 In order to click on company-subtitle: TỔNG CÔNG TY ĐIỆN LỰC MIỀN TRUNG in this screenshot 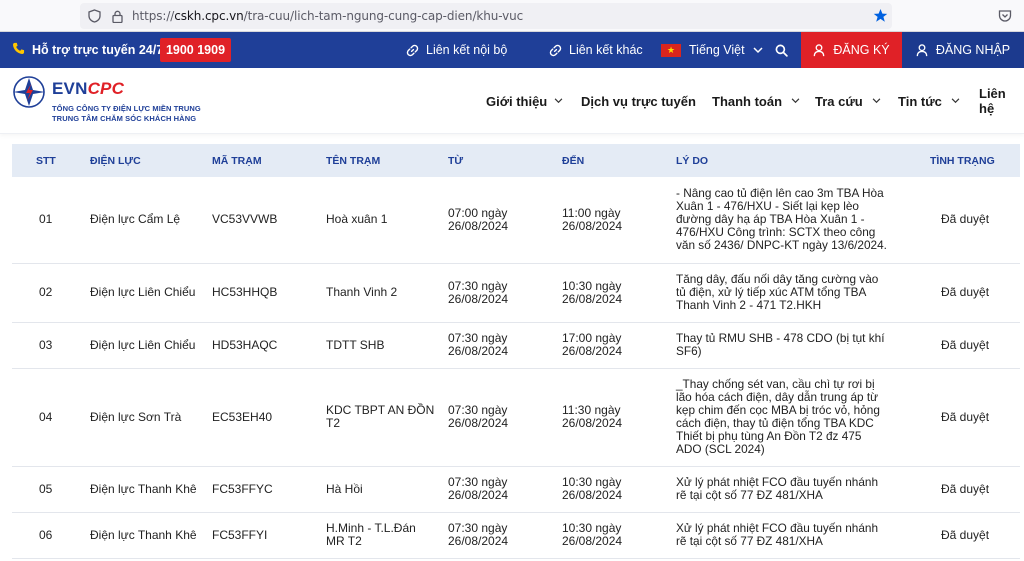, I will do `click(126, 108)`.